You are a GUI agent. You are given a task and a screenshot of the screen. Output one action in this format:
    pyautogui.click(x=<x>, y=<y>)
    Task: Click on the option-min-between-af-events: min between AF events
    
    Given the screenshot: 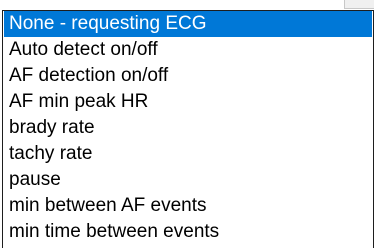 What is the action you would take?
    pyautogui.click(x=188, y=206)
    